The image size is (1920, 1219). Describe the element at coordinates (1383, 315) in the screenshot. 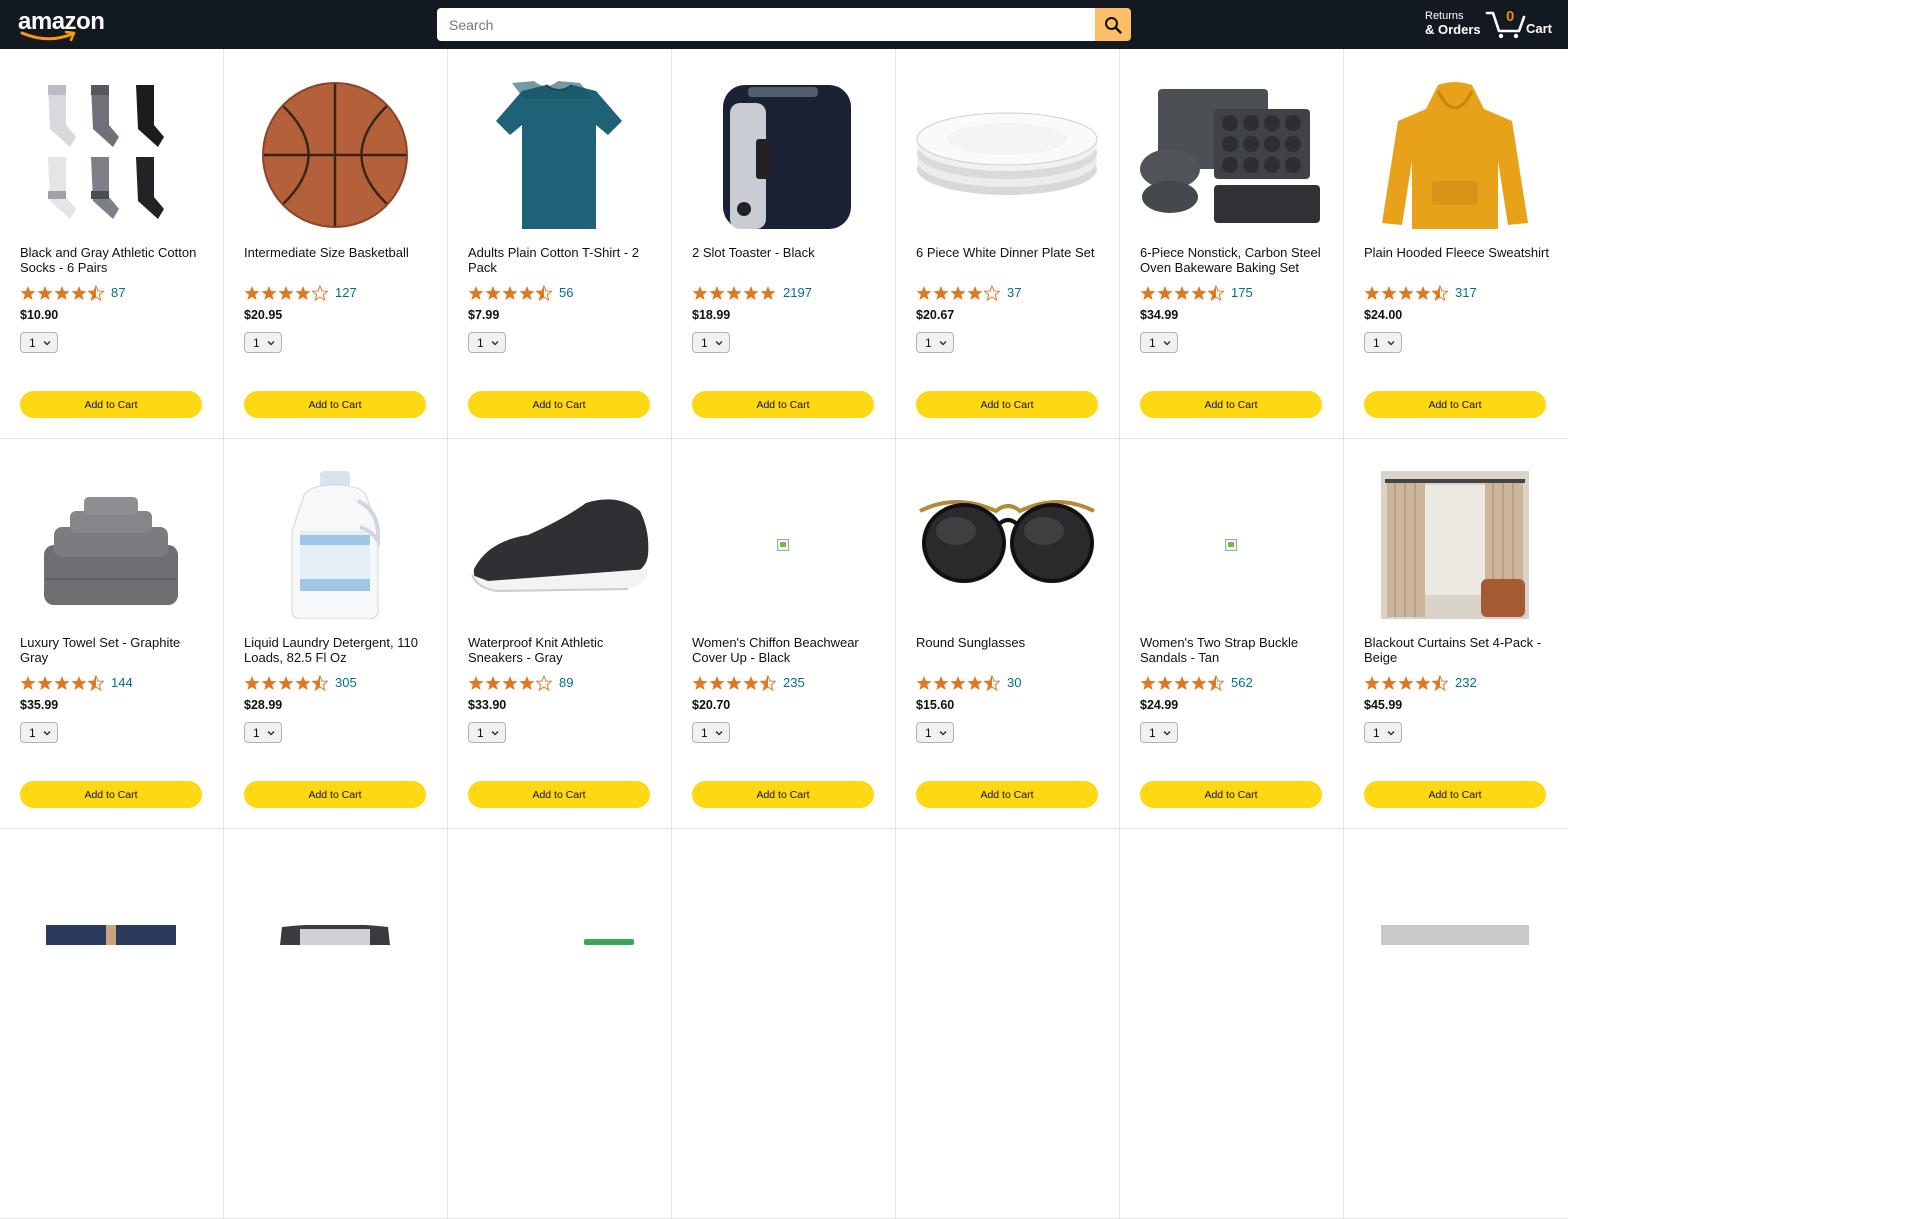

I see `product-price: $24.00` at that location.